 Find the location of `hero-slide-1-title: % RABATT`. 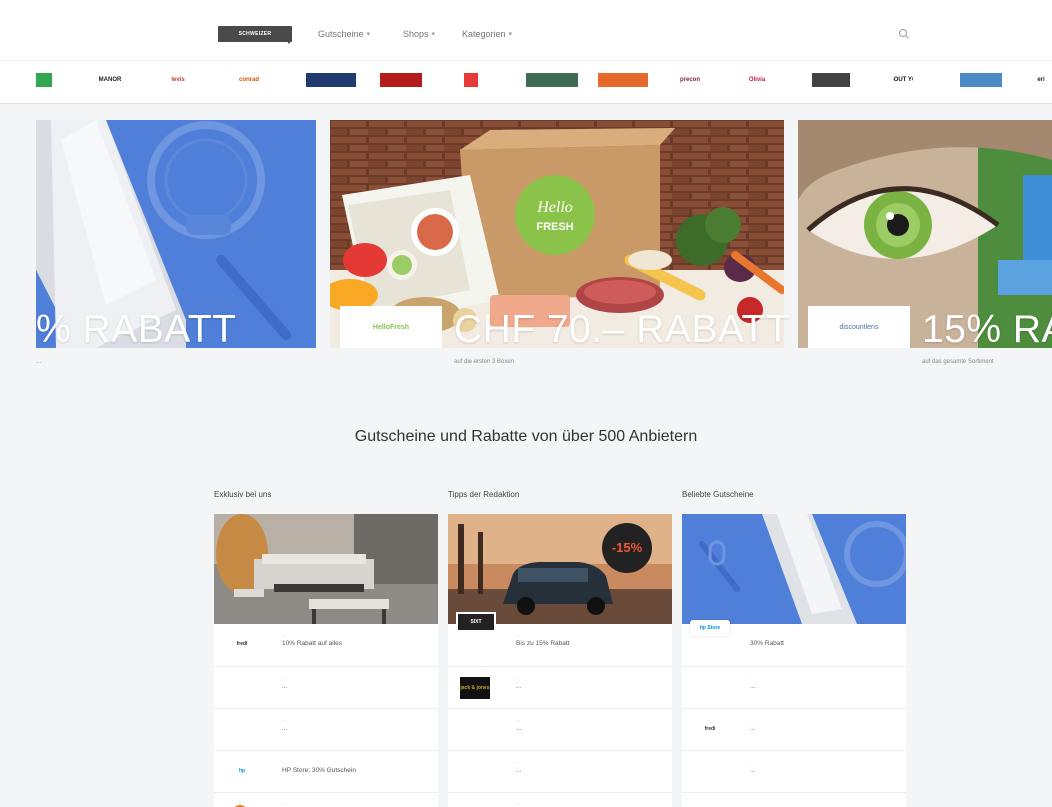

hero-slide-1-title: % RABATT is located at coordinates (136, 329).